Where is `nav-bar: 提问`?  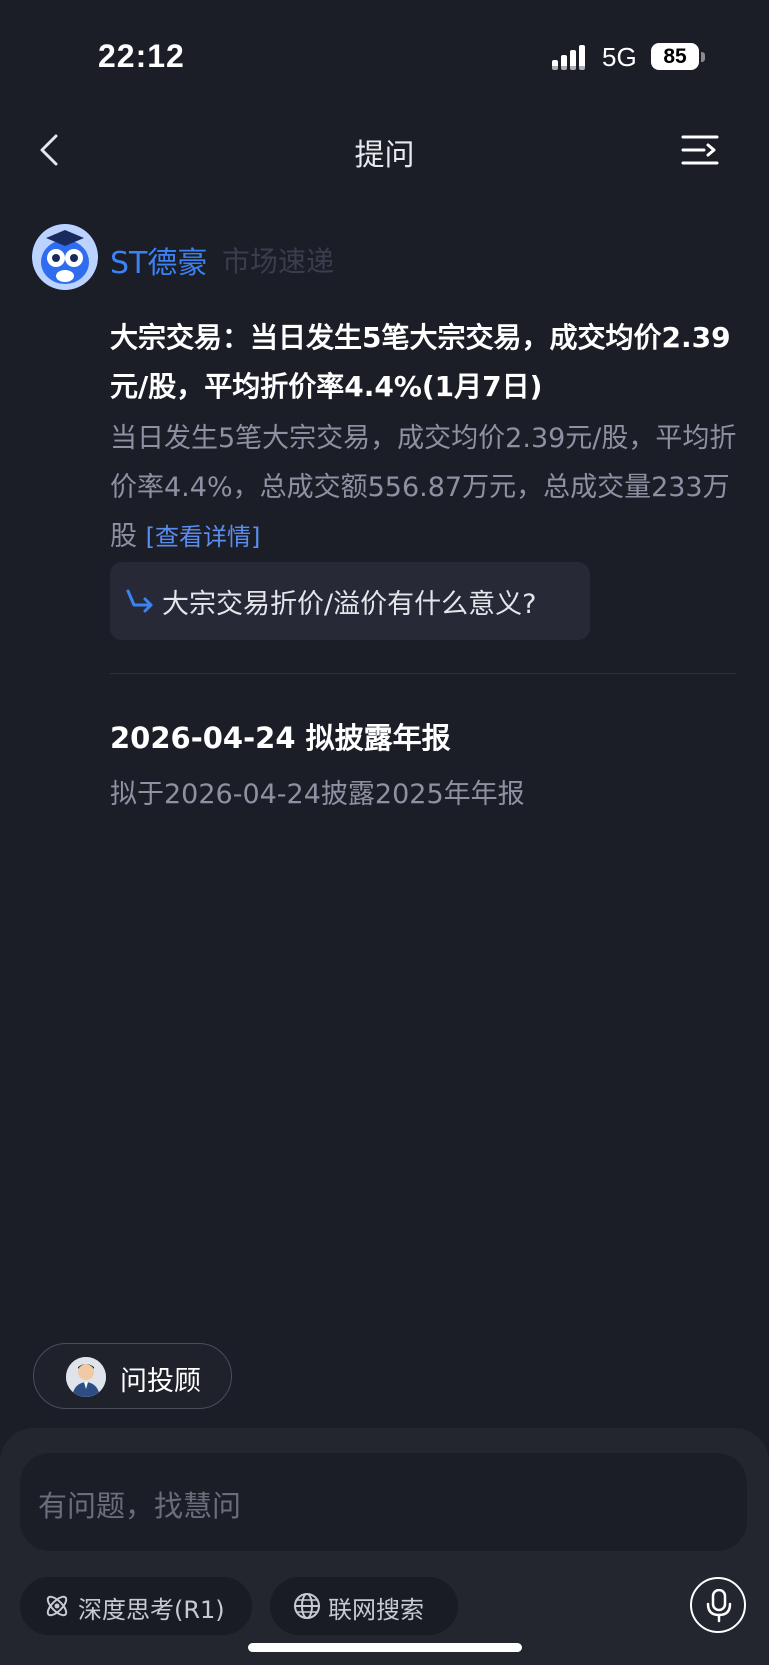 nav-bar: 提问 is located at coordinates (384, 150).